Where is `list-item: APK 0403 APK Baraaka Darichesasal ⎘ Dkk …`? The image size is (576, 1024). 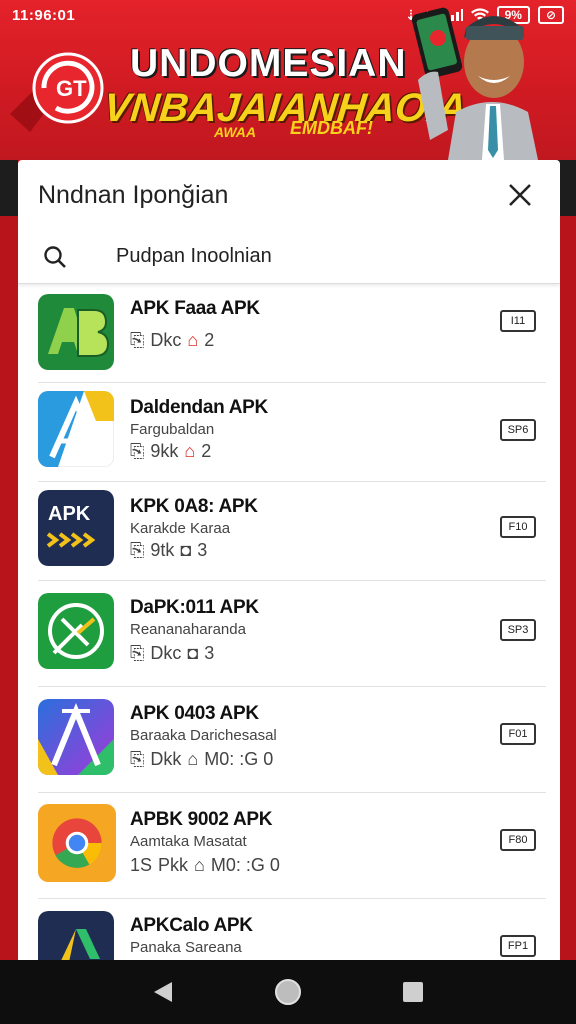
list-item: APK 0403 APK Baraaka Darichesasal ⎘ Dkk … is located at coordinates (292, 740).